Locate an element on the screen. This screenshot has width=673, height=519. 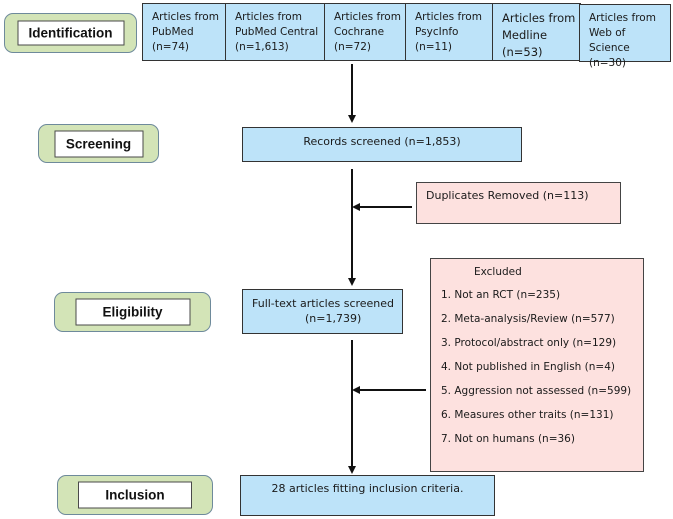
source-name: Medline is located at coordinates (525, 35).